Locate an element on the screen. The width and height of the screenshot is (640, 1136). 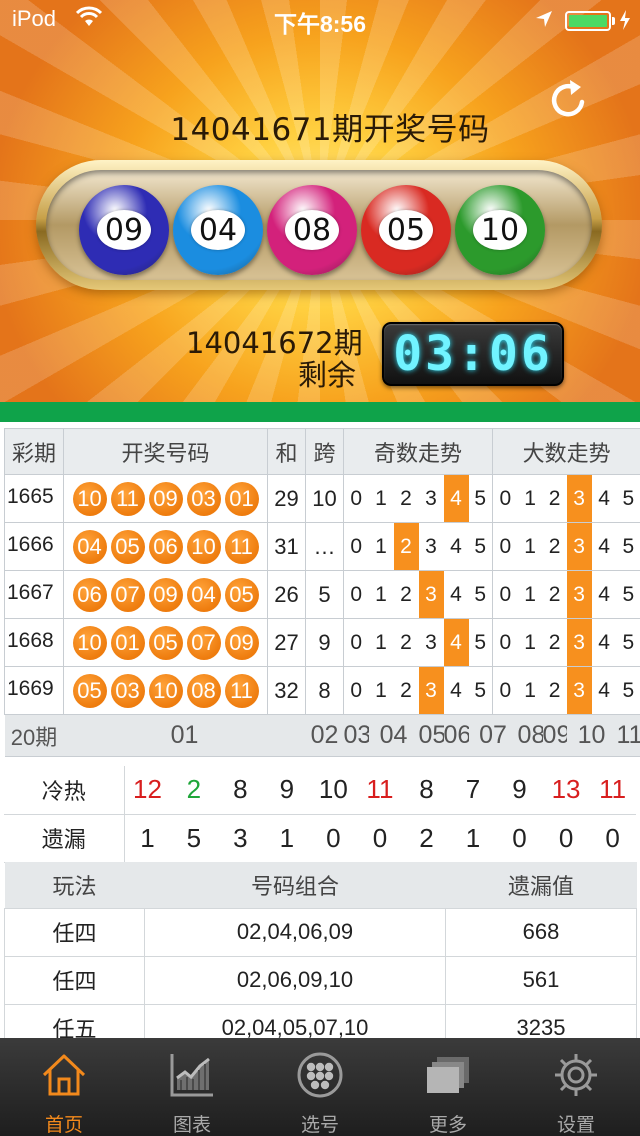
miss-value: 0 is located at coordinates (333, 838).